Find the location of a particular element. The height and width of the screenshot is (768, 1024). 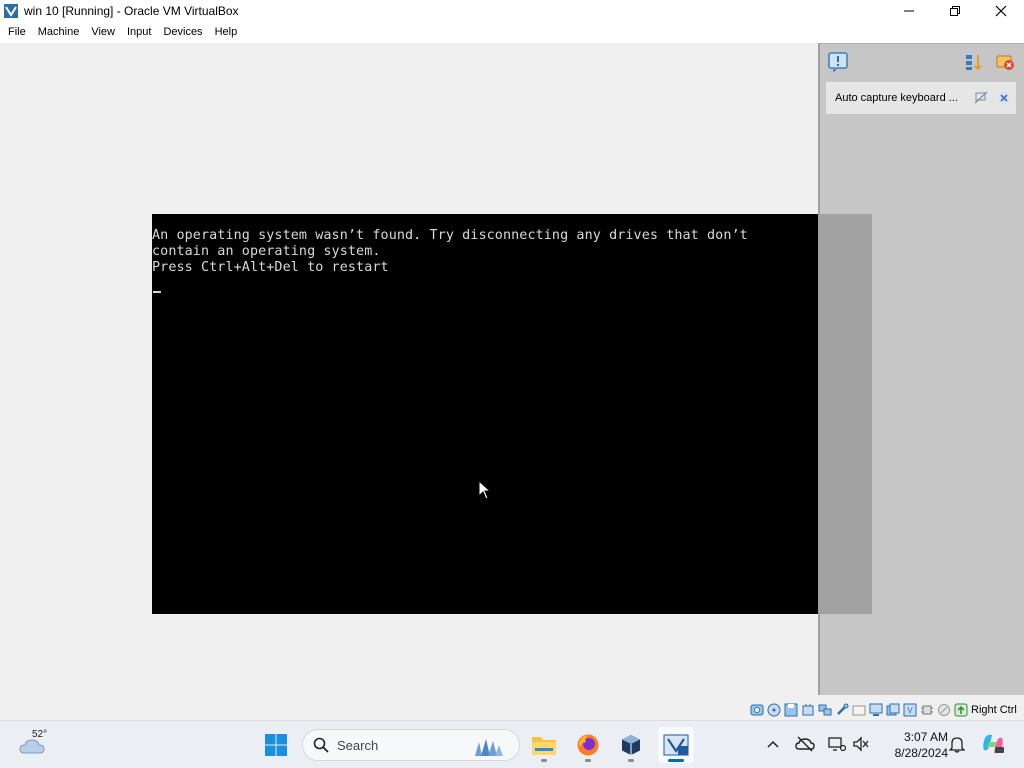

cloud-offline-icon is located at coordinates (805, 744).